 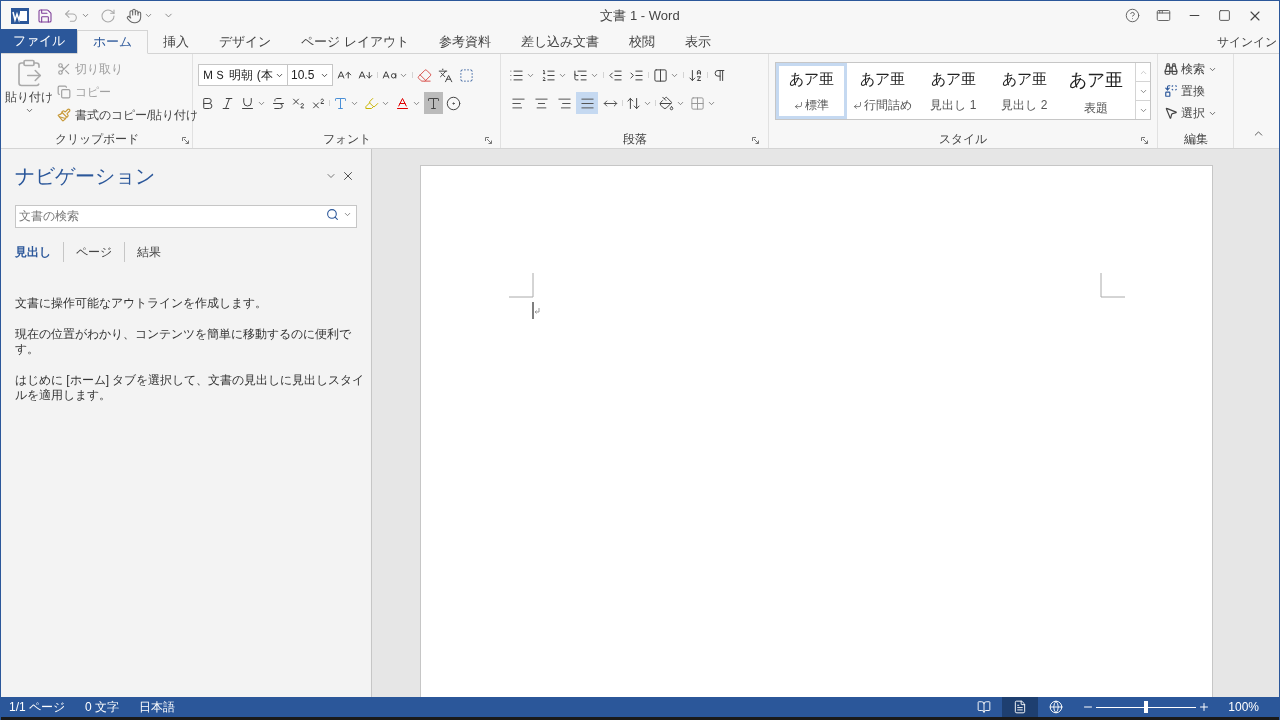 I want to click on window-title: 文書 1 - Word, so click(x=640, y=15).